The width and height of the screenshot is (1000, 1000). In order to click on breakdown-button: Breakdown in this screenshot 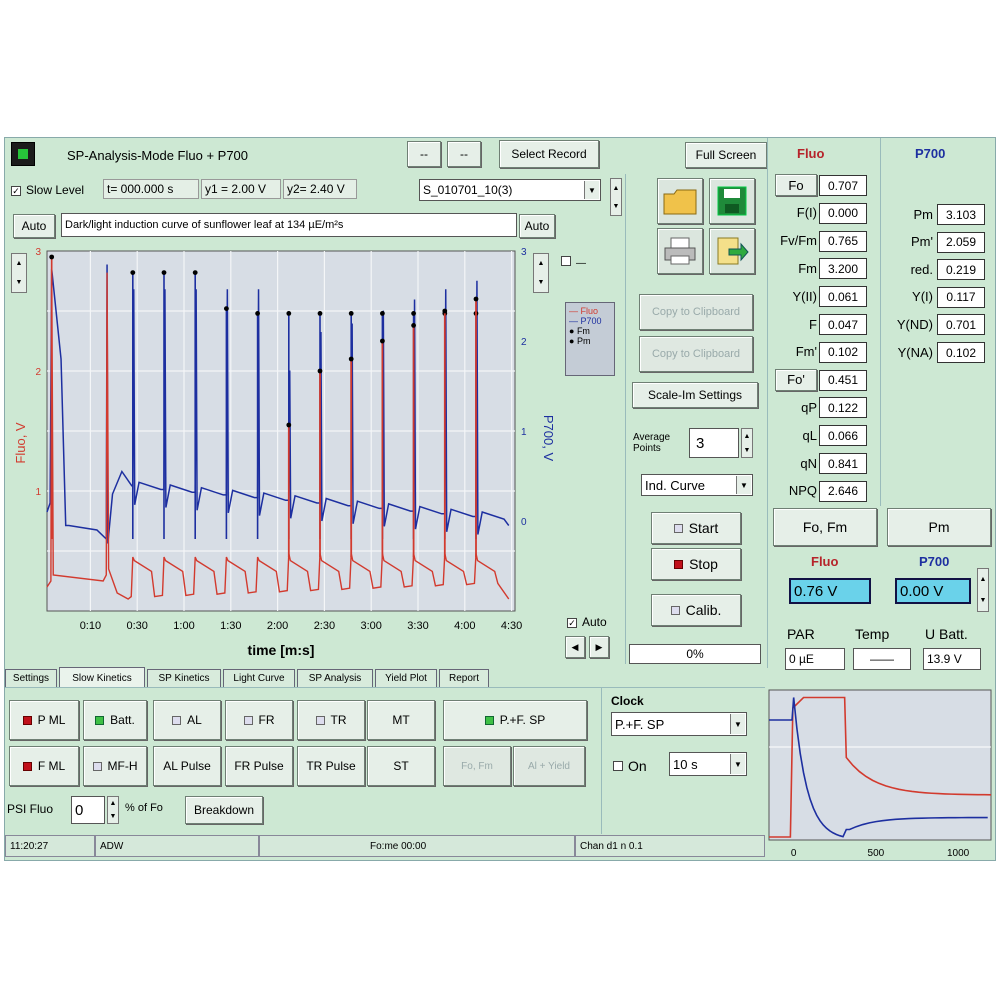, I will do `click(224, 810)`.